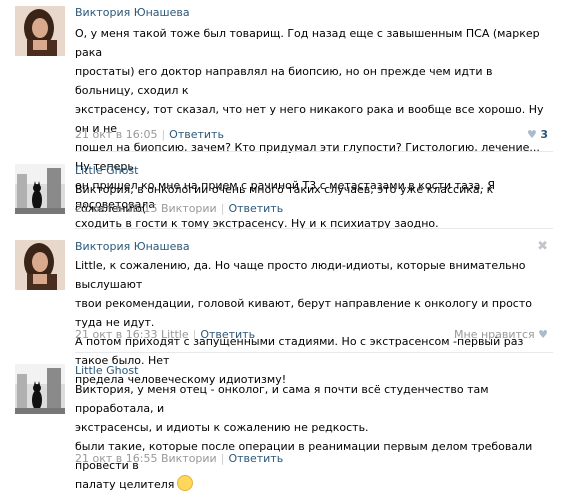 This screenshot has width=568, height=494. I want to click on comment-date: 21 окт в 16:55, so click(116, 458).